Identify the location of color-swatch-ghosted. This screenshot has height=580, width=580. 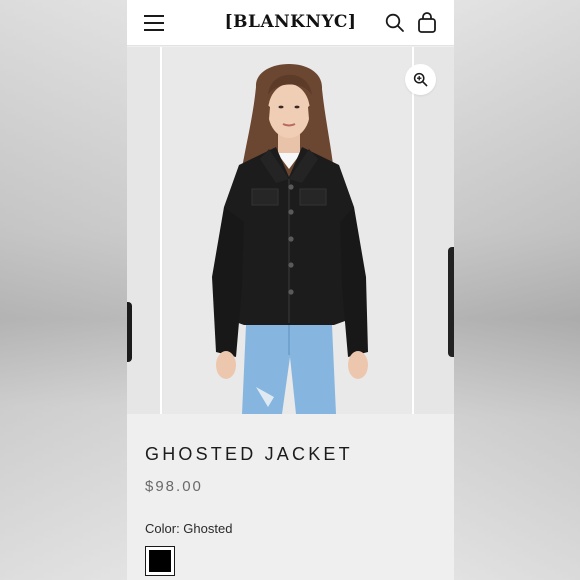
(160, 561).